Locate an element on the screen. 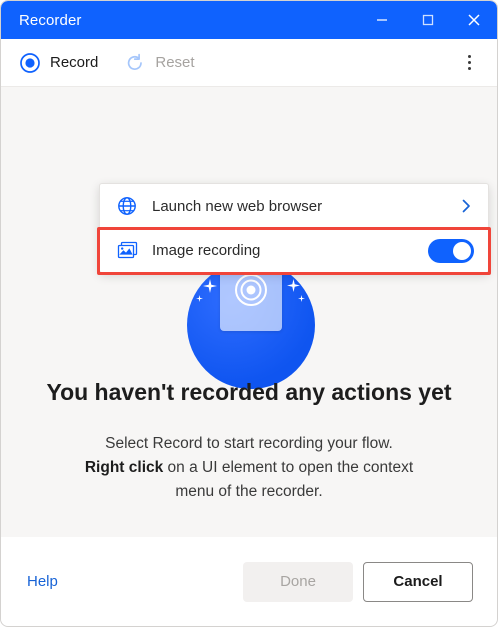 This screenshot has width=500, height=629. record-radio-icon is located at coordinates (30, 62).